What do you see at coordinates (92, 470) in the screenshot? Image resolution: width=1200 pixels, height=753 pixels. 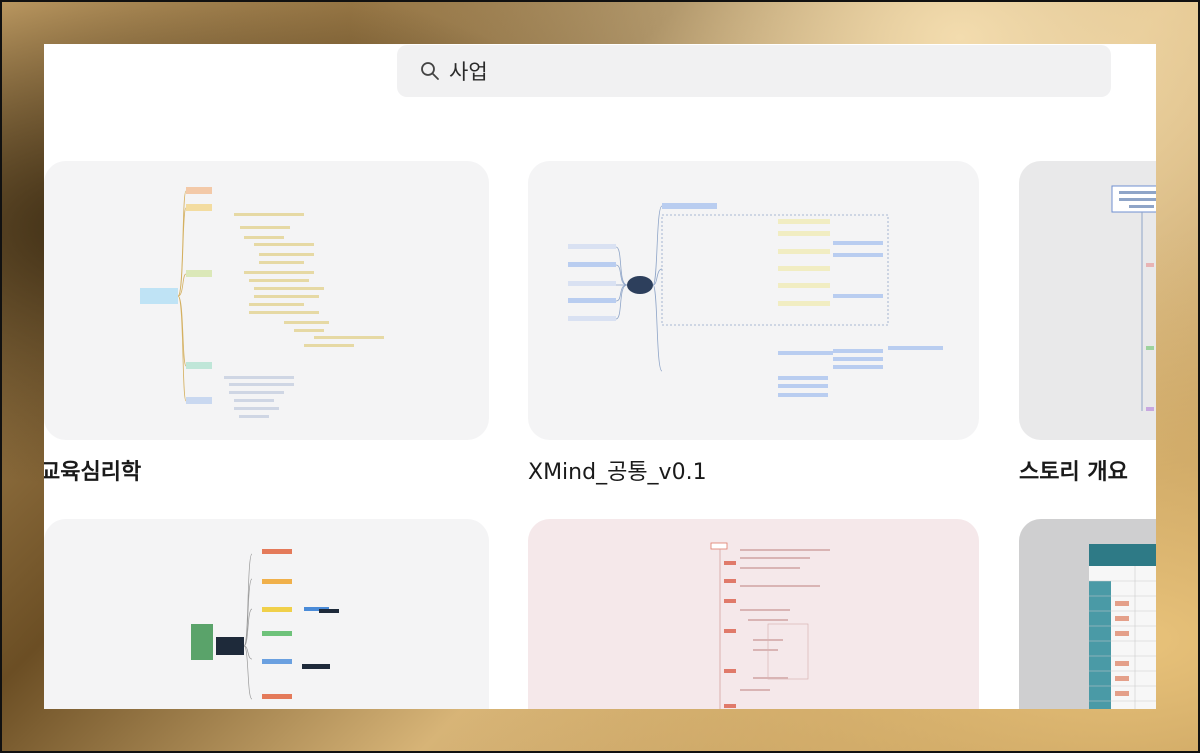 I see `file-title: 교육심리학` at bounding box center [92, 470].